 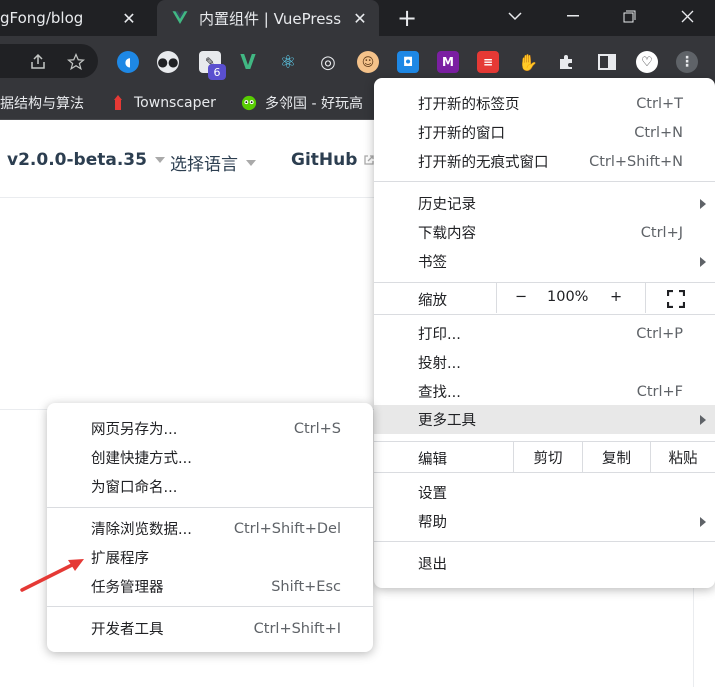 What do you see at coordinates (306, 586) in the screenshot?
I see `menu-item-shortcut: Shift+Esc` at bounding box center [306, 586].